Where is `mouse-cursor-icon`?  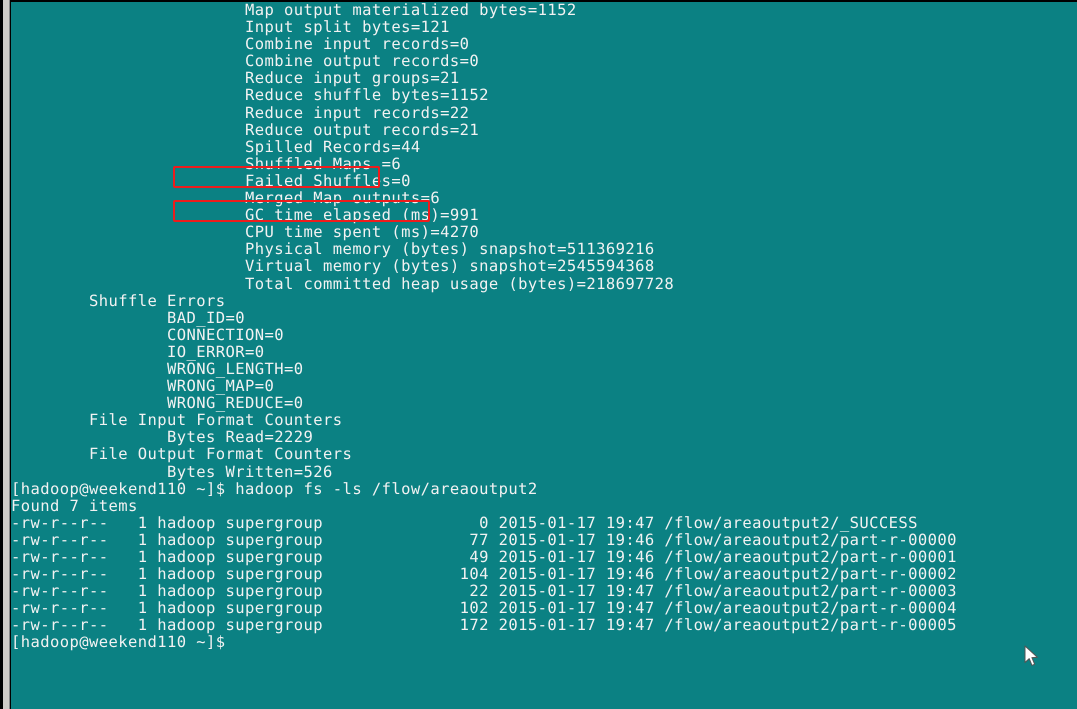 mouse-cursor-icon is located at coordinates (1031, 655).